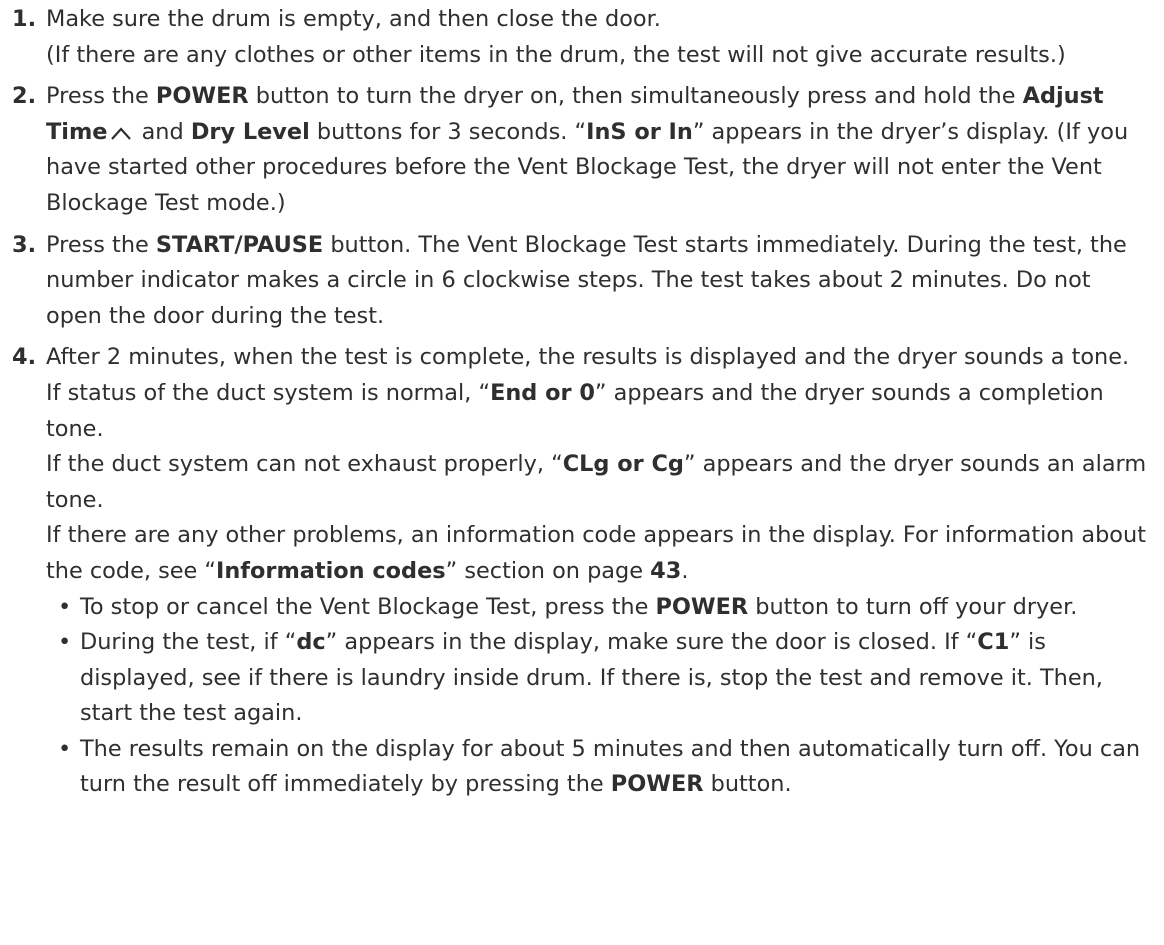 This screenshot has width=1164, height=945. Describe the element at coordinates (666, 570) in the screenshot. I see `page-reference: 43` at that location.